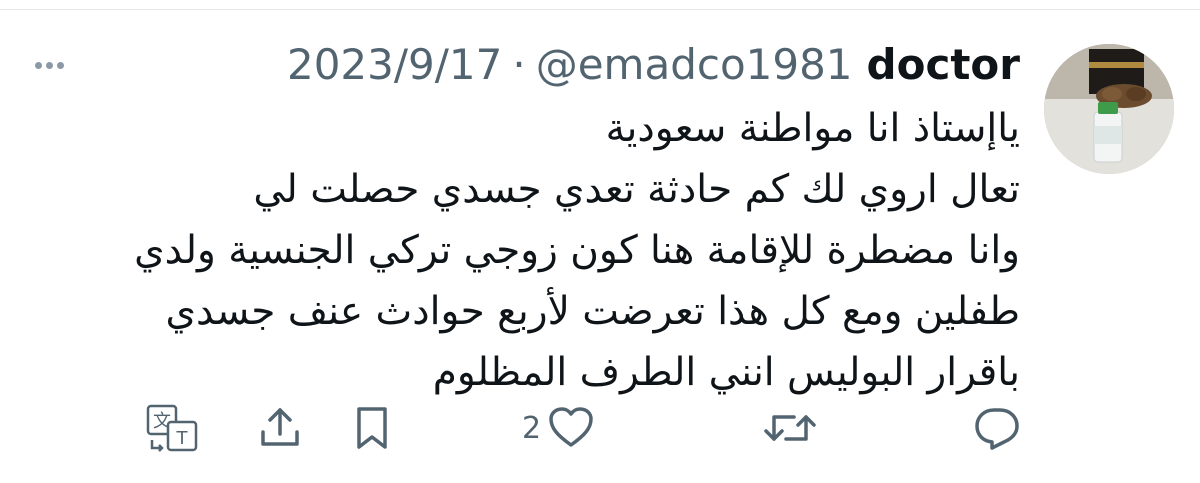 This screenshot has width=1200, height=483. I want to click on retweet-icon, so click(790, 428).